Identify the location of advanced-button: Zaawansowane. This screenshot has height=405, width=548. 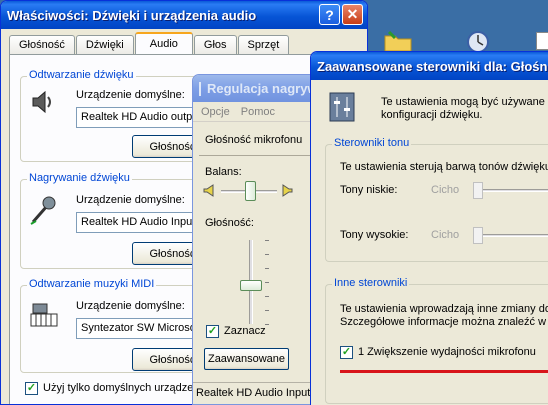
(246, 359).